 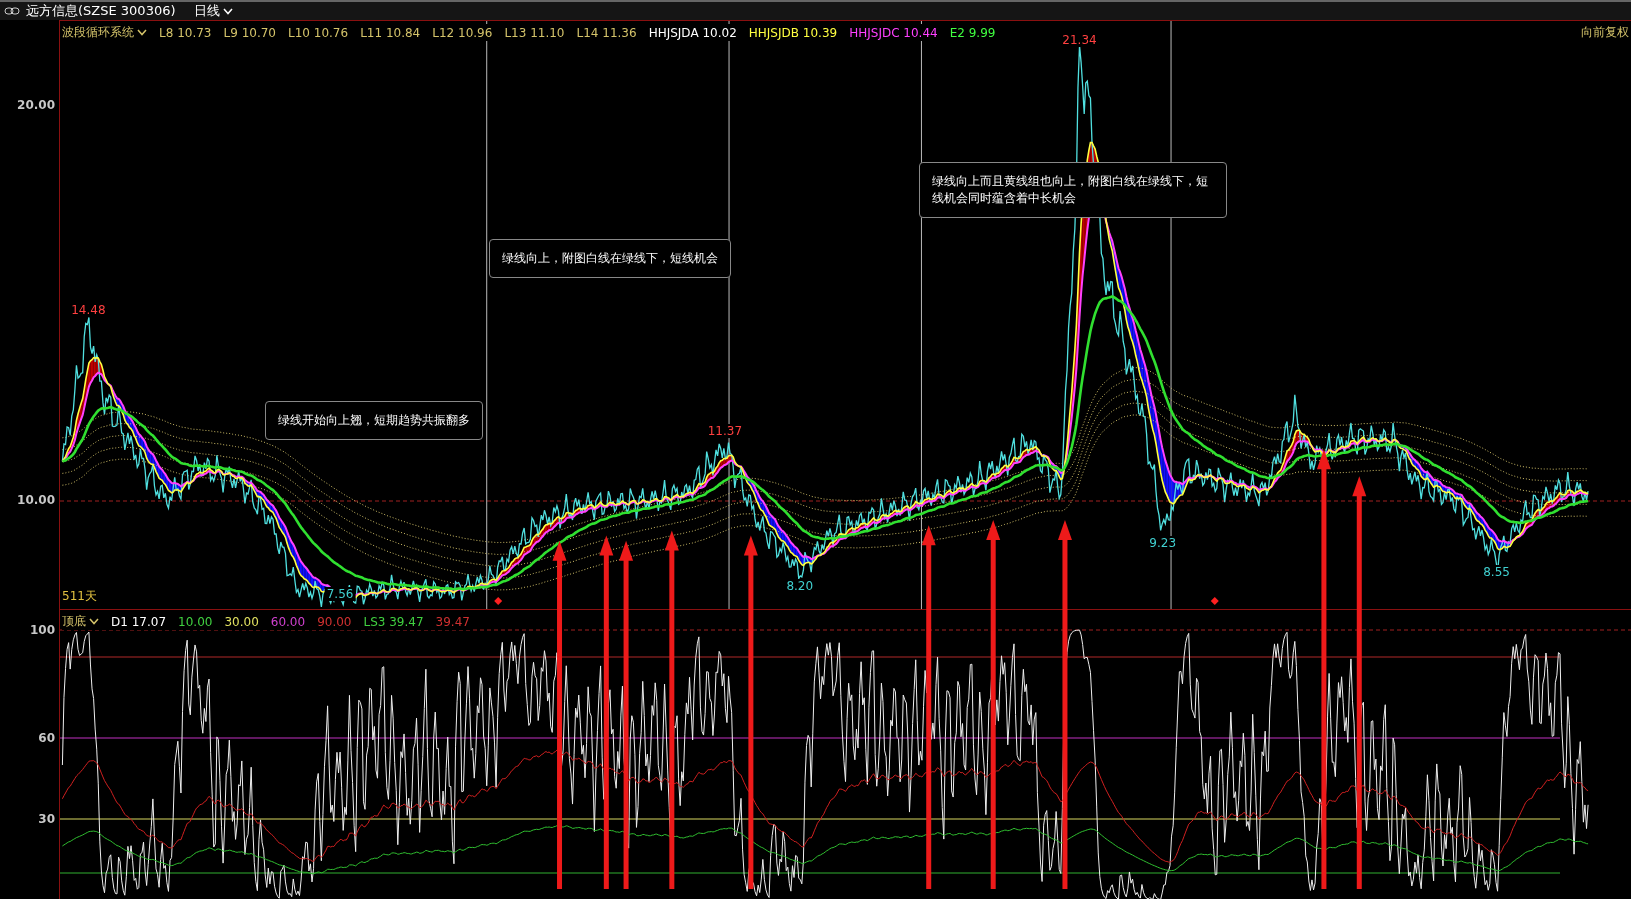 What do you see at coordinates (340, 593) in the screenshot?
I see `price-label: 7.56` at bounding box center [340, 593].